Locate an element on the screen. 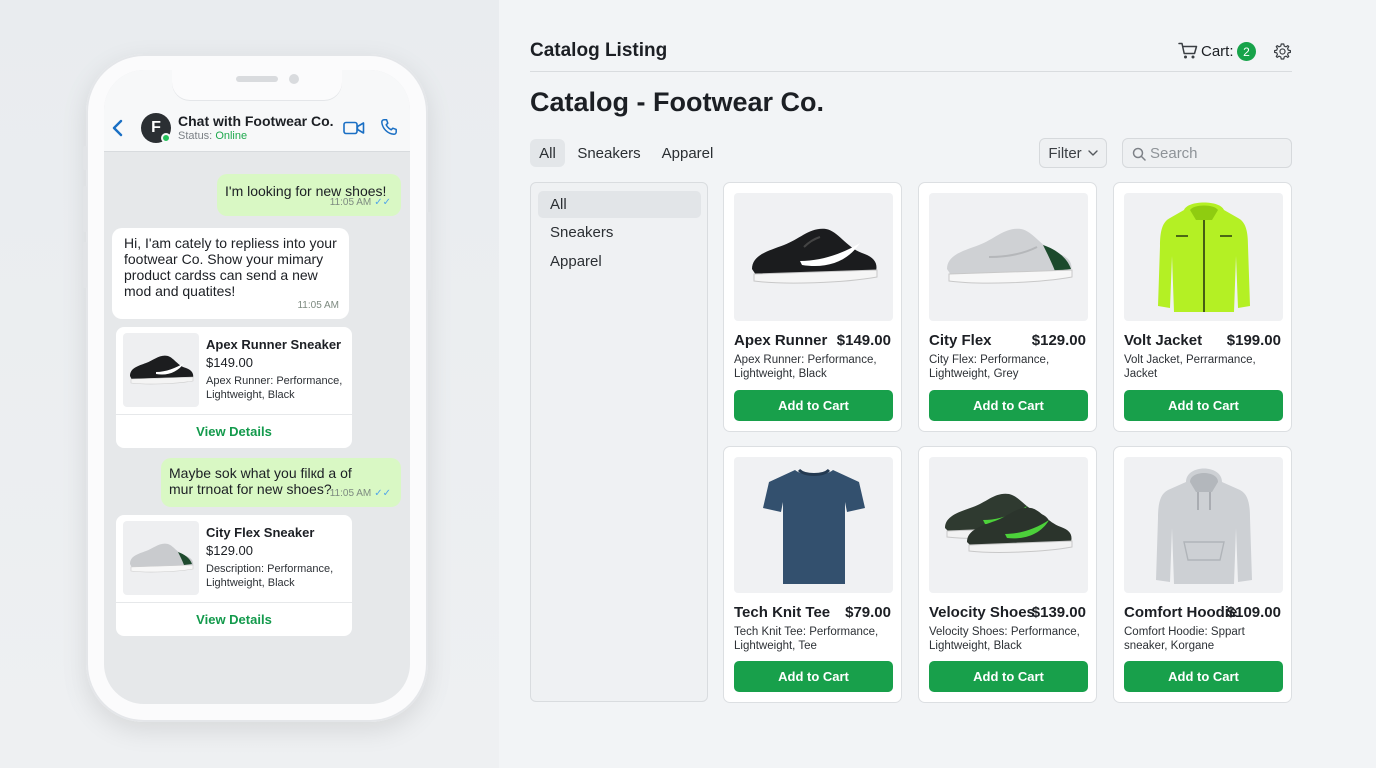 The width and height of the screenshot is (1376, 768). speaker-grille is located at coordinates (257, 79).